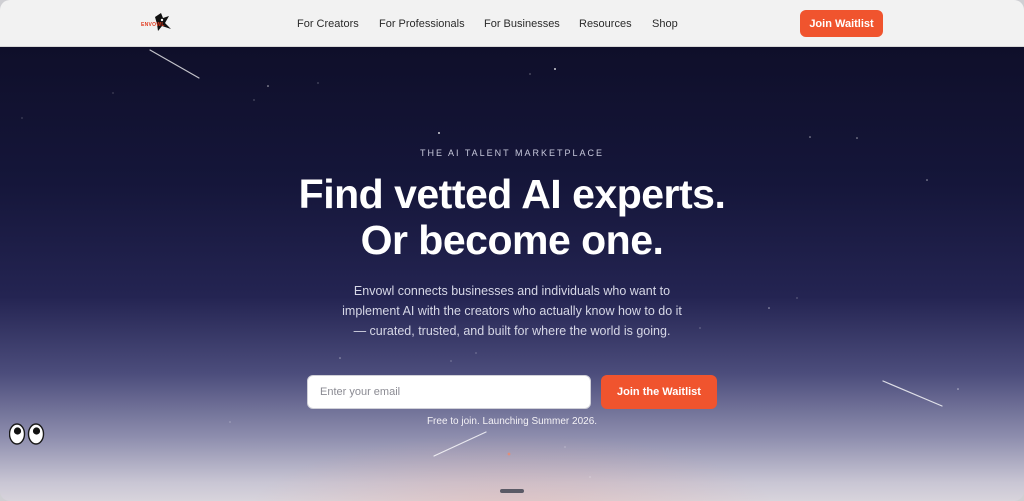 This screenshot has height=501, width=1024. Describe the element at coordinates (512, 491) in the screenshot. I see `scroll-indicator` at that location.